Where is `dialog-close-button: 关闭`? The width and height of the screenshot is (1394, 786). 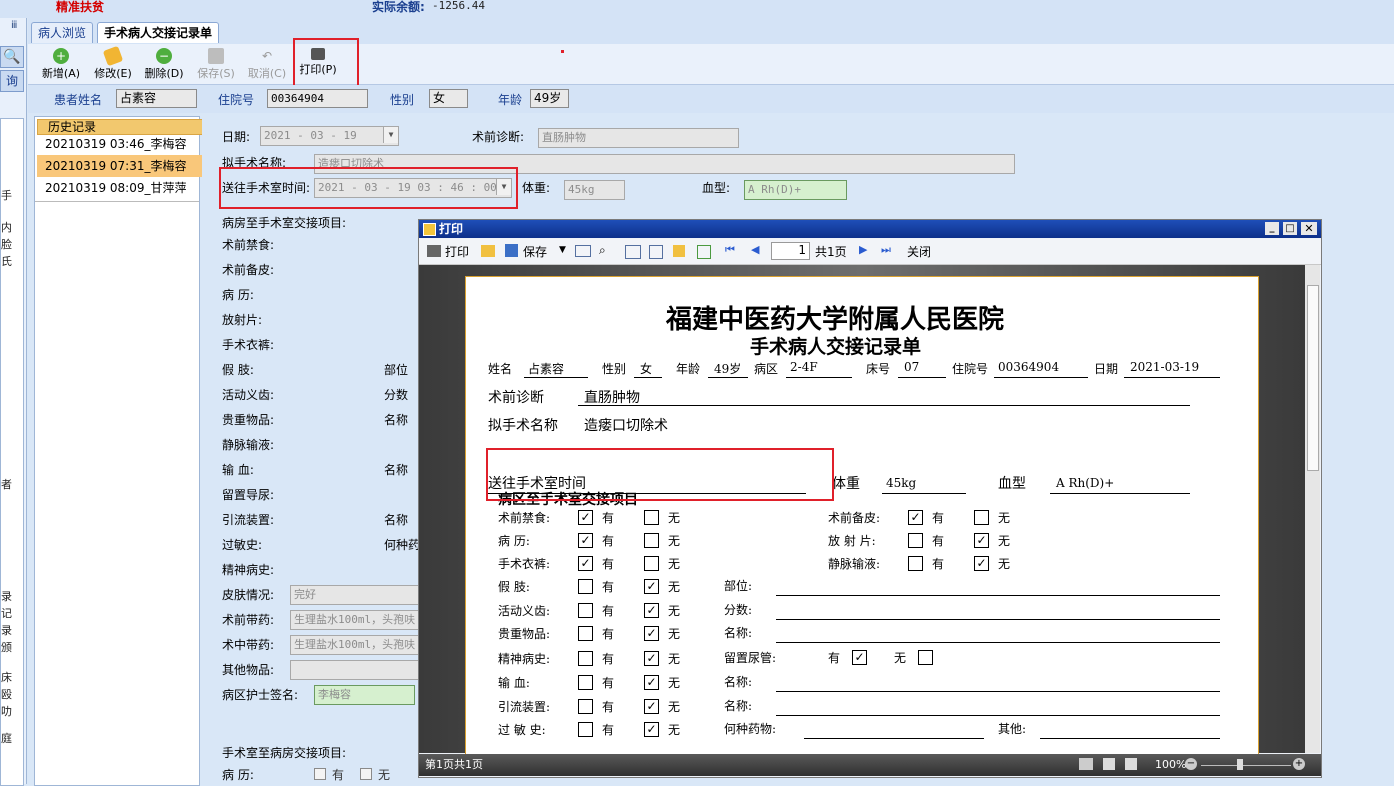 dialog-close-button: 关闭 is located at coordinates (919, 251).